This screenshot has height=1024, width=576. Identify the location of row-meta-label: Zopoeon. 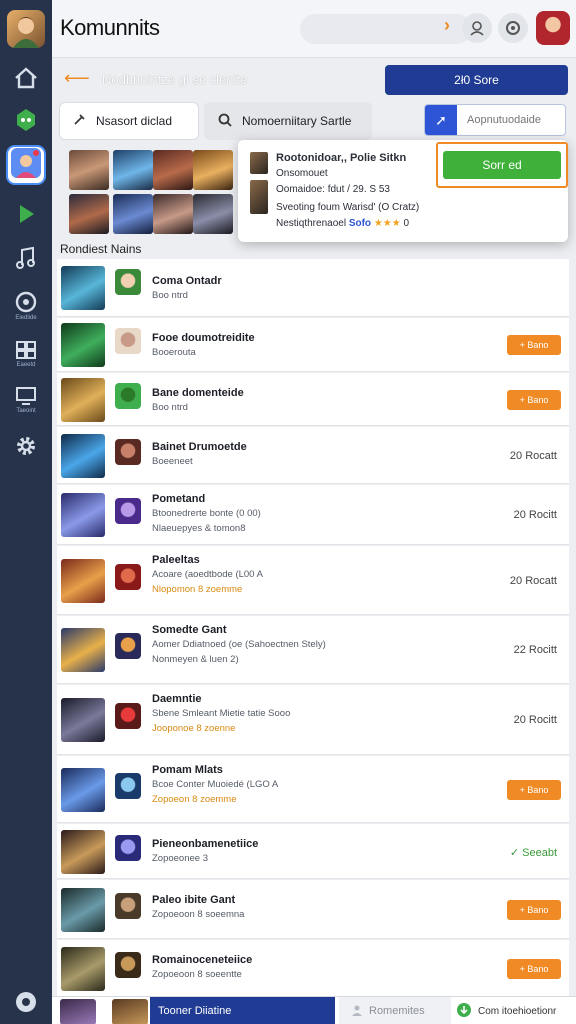
(172, 799).